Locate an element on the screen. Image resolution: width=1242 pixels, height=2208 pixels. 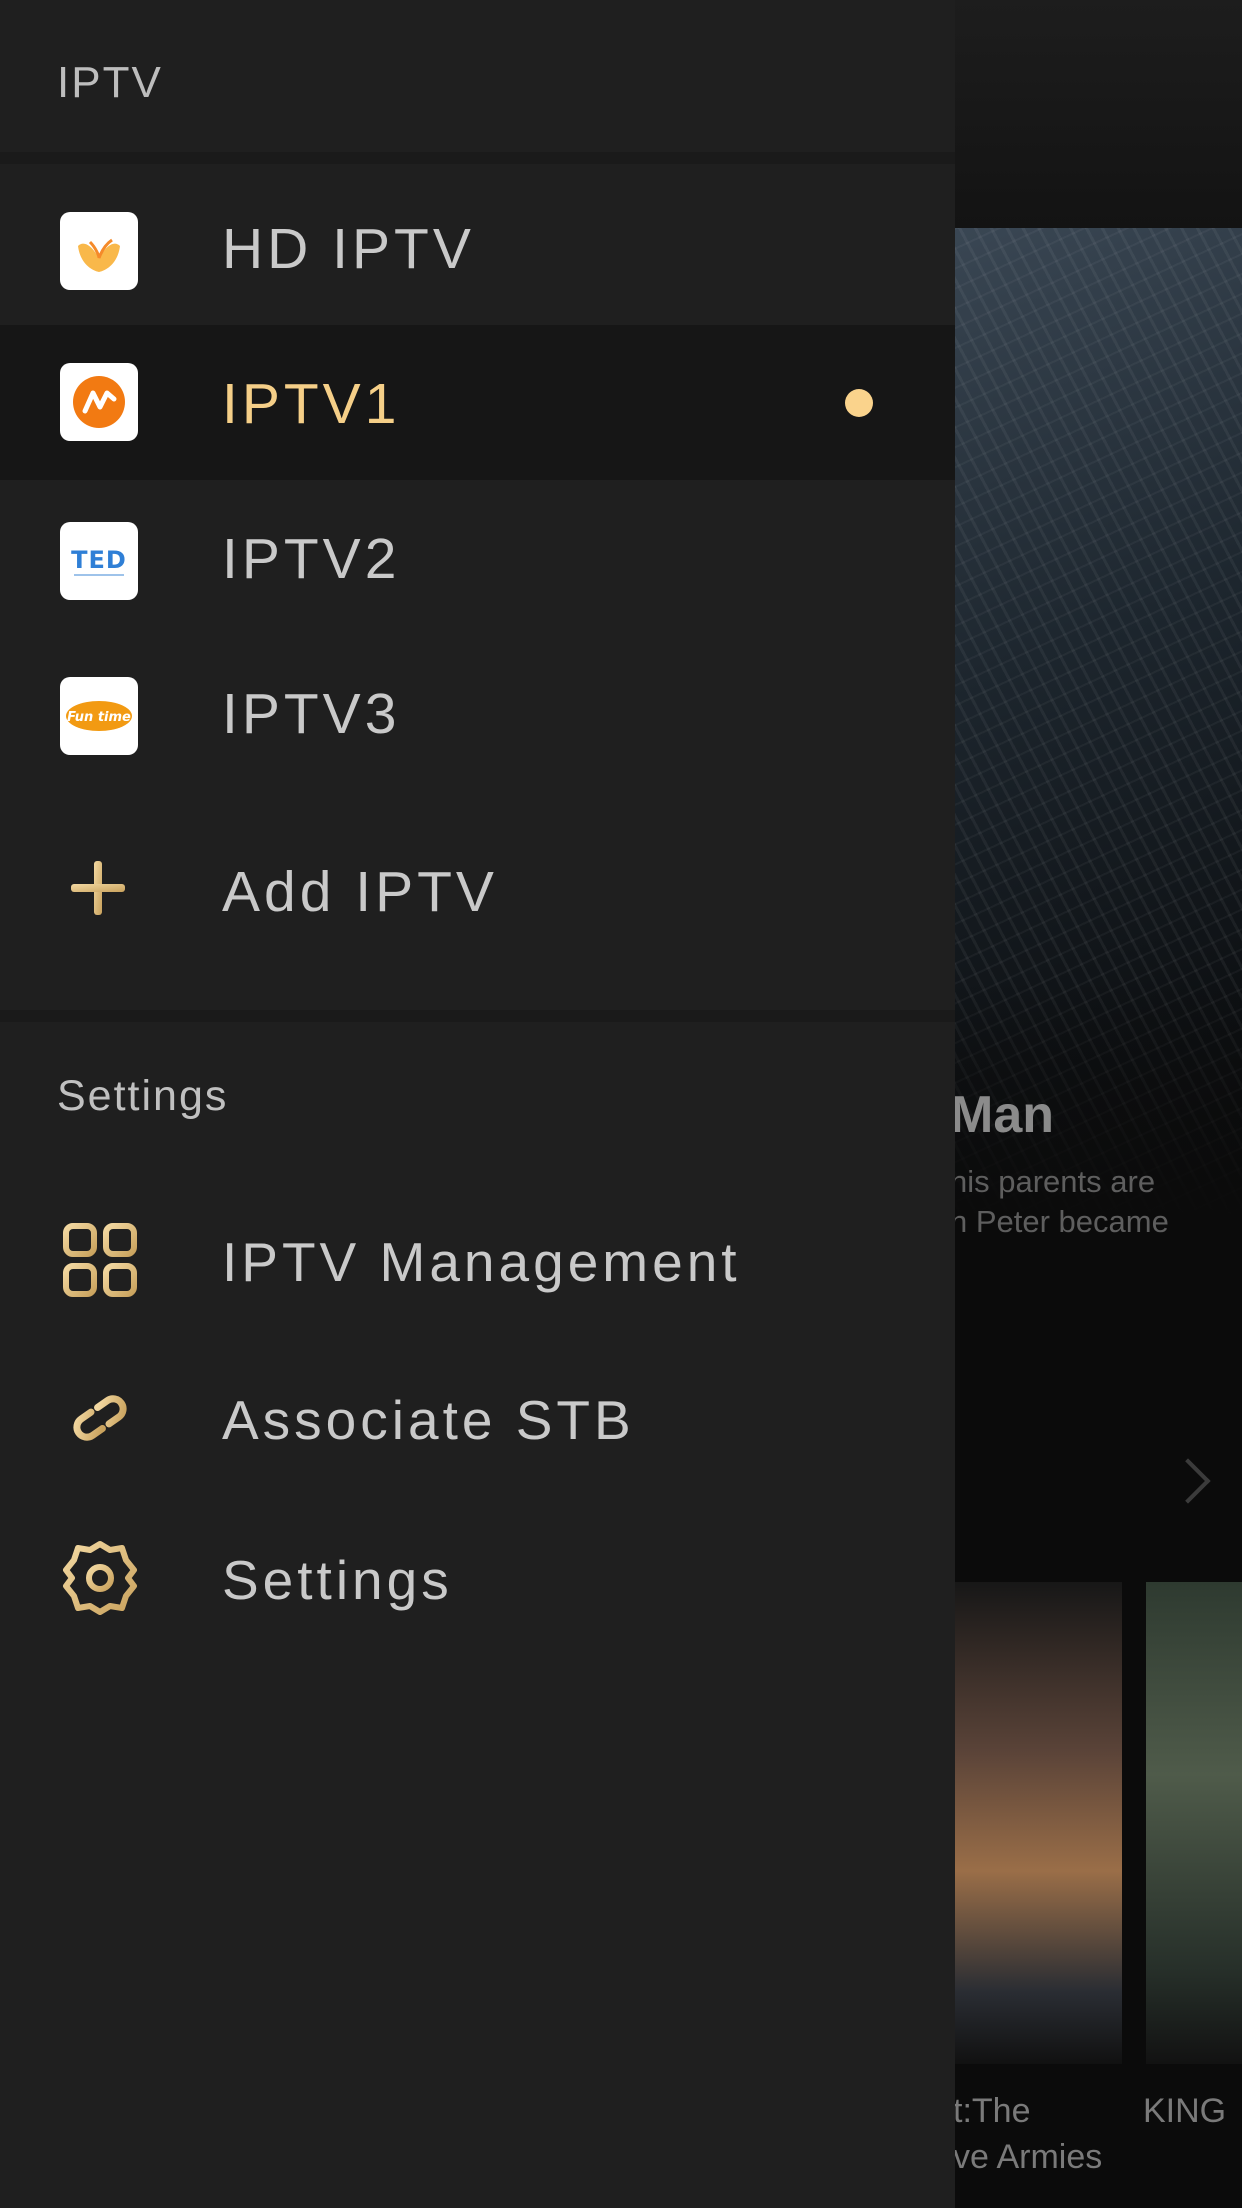
drawer-header: IPTV is located at coordinates (477, 76).